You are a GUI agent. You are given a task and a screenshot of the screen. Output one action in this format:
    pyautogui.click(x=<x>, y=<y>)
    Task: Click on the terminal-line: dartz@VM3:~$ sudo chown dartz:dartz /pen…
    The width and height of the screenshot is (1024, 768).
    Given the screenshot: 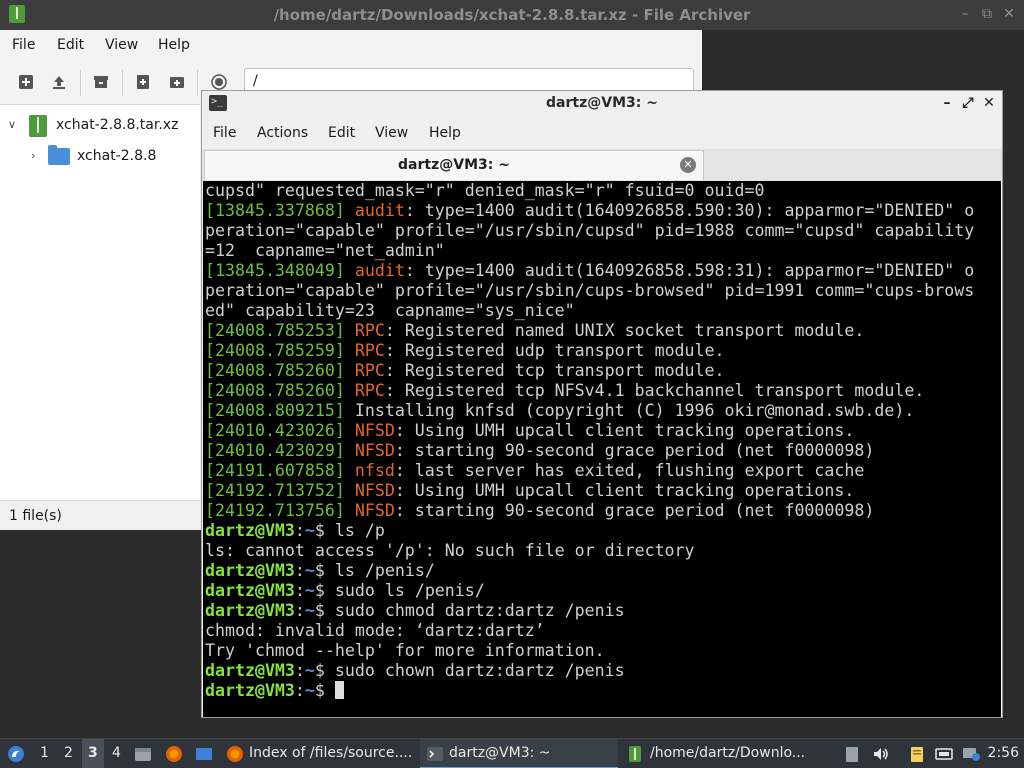 What is the action you would take?
    pyautogui.click(x=415, y=671)
    